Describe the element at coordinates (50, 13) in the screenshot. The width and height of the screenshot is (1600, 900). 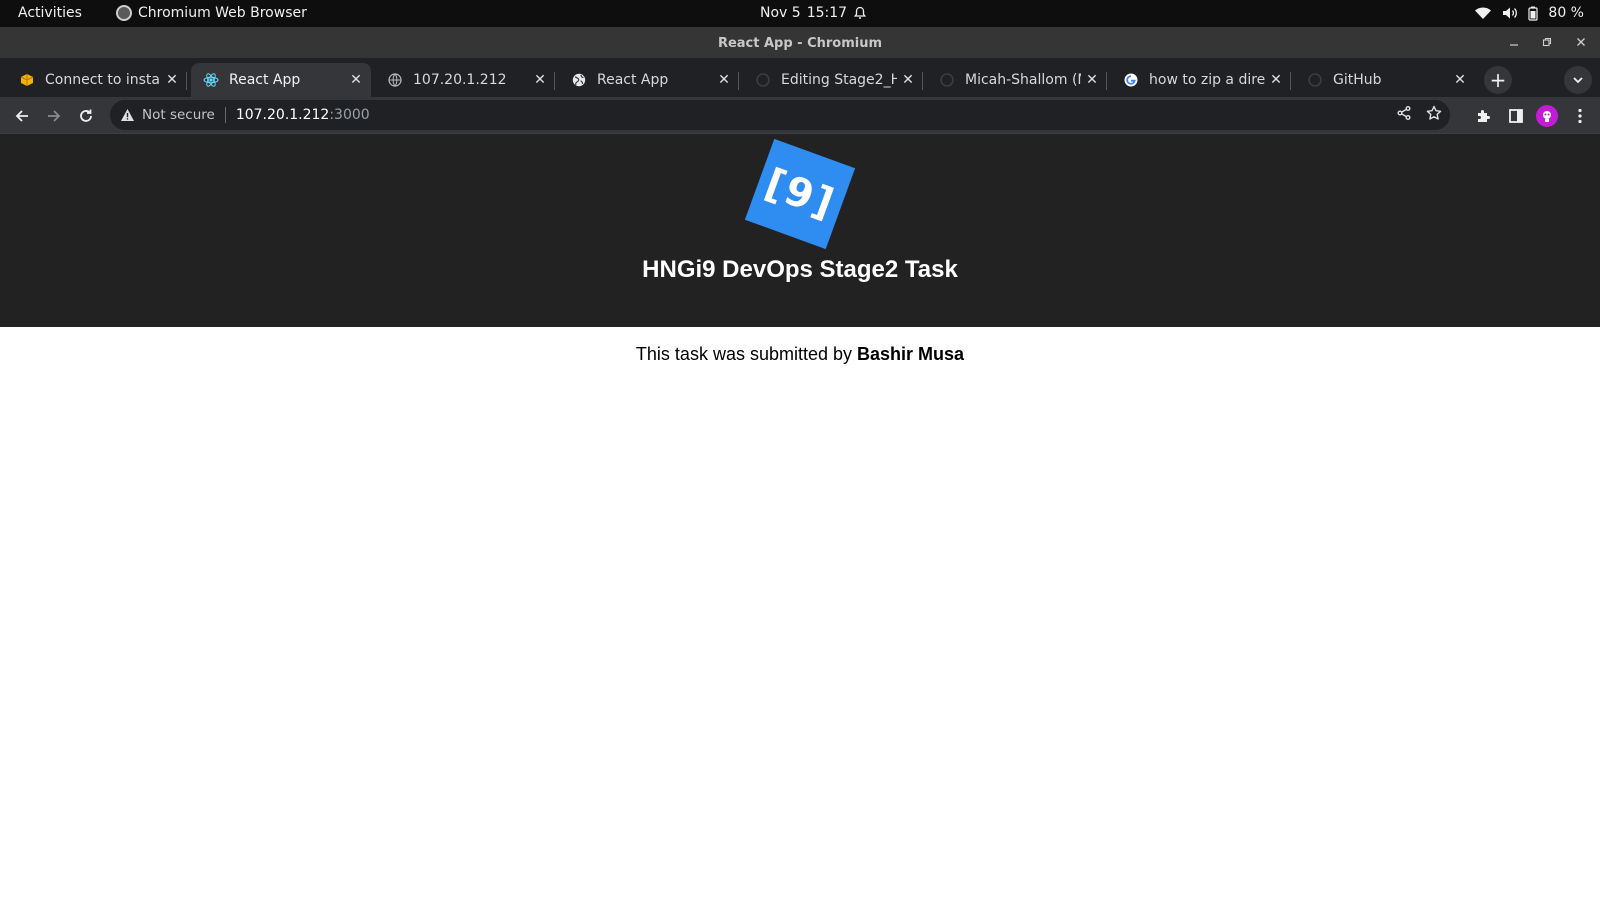
I see `activities-button: Activities` at that location.